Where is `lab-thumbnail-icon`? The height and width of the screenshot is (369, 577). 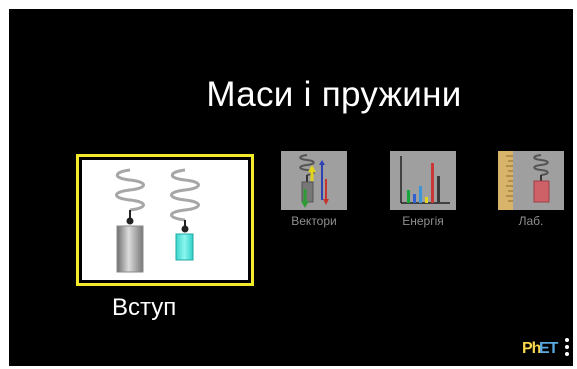 lab-thumbnail-icon is located at coordinates (524, 180).